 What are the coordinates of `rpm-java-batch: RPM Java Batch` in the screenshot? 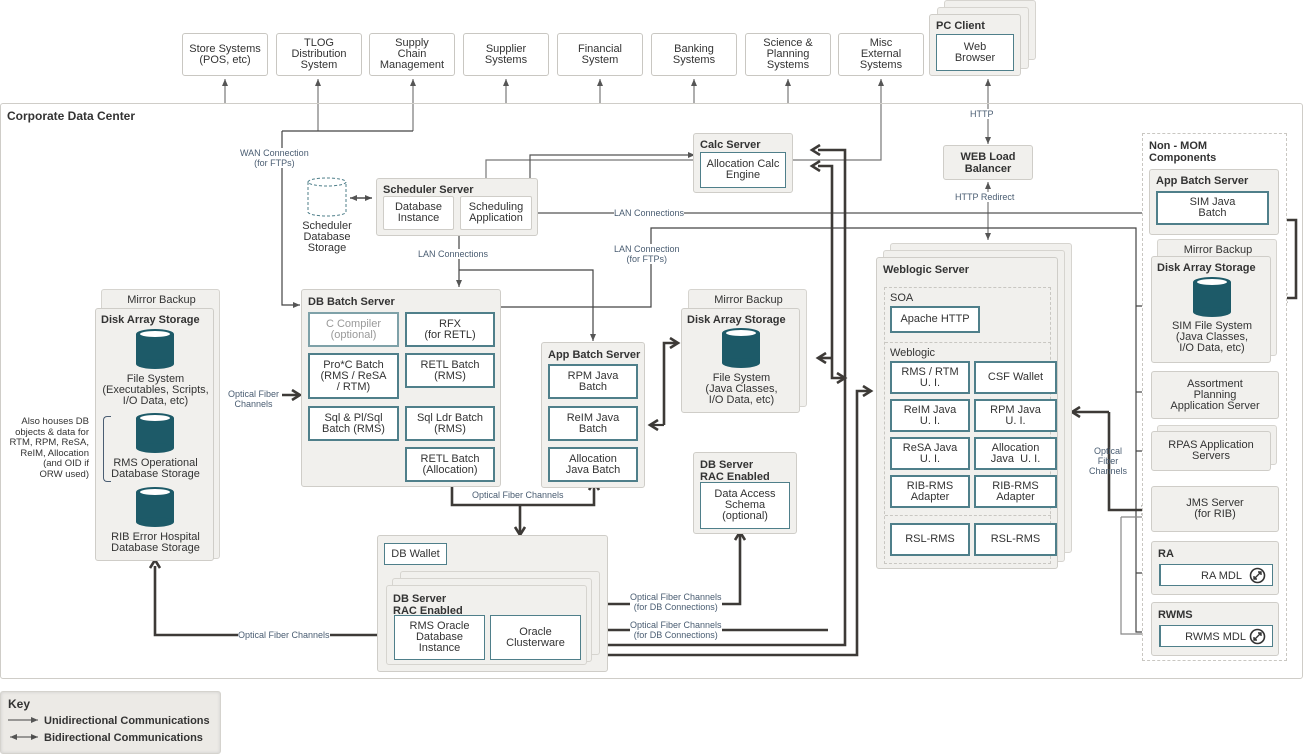 It's located at (593, 381).